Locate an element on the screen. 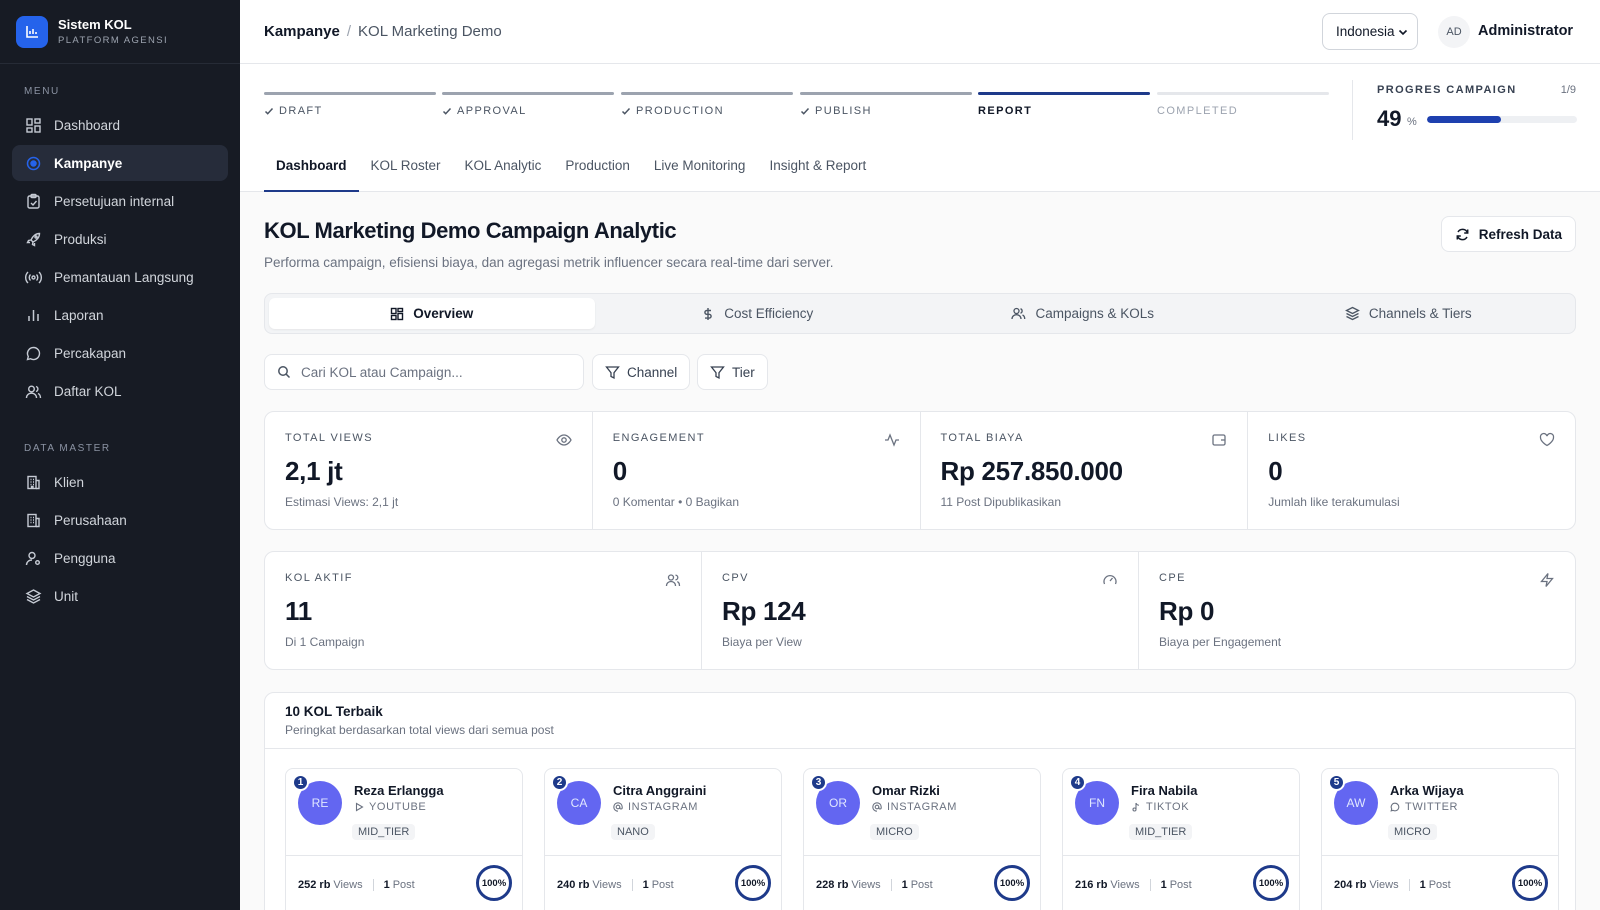 The image size is (1600, 910). step-report: REPORT is located at coordinates (1064, 104).